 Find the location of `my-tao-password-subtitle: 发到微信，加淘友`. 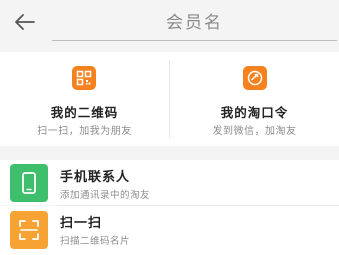

my-tao-password-subtitle: 发到微信，加淘友 is located at coordinates (254, 131).